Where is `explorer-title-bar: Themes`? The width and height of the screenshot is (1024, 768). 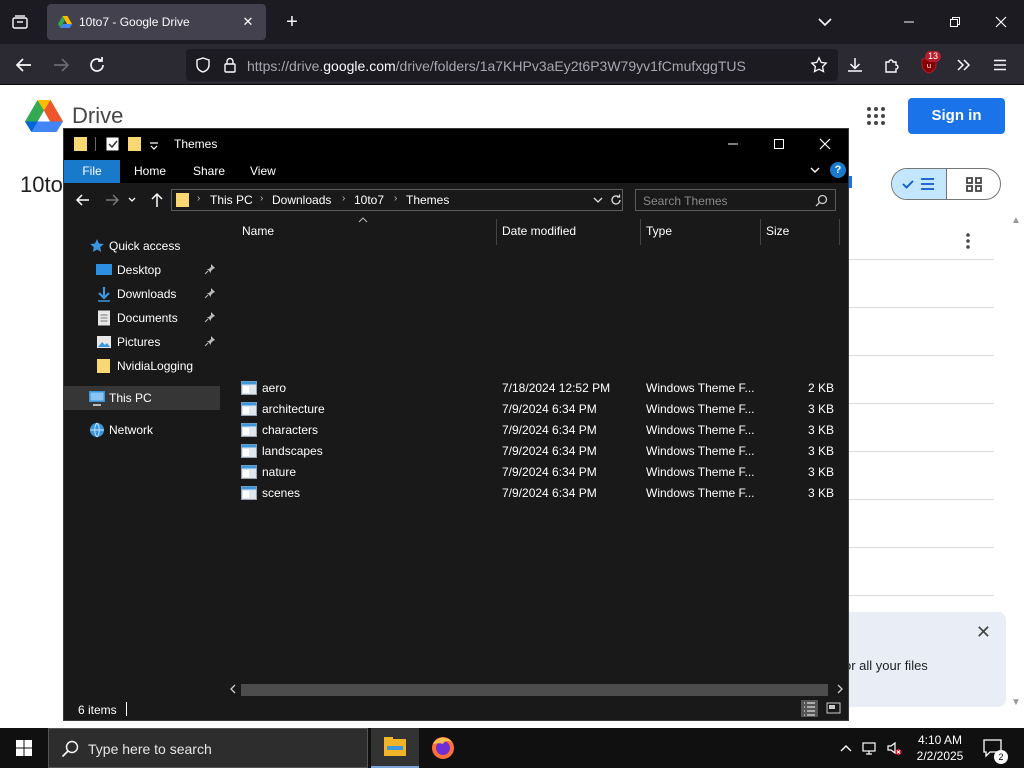
explorer-title-bar: Themes is located at coordinates (456, 144).